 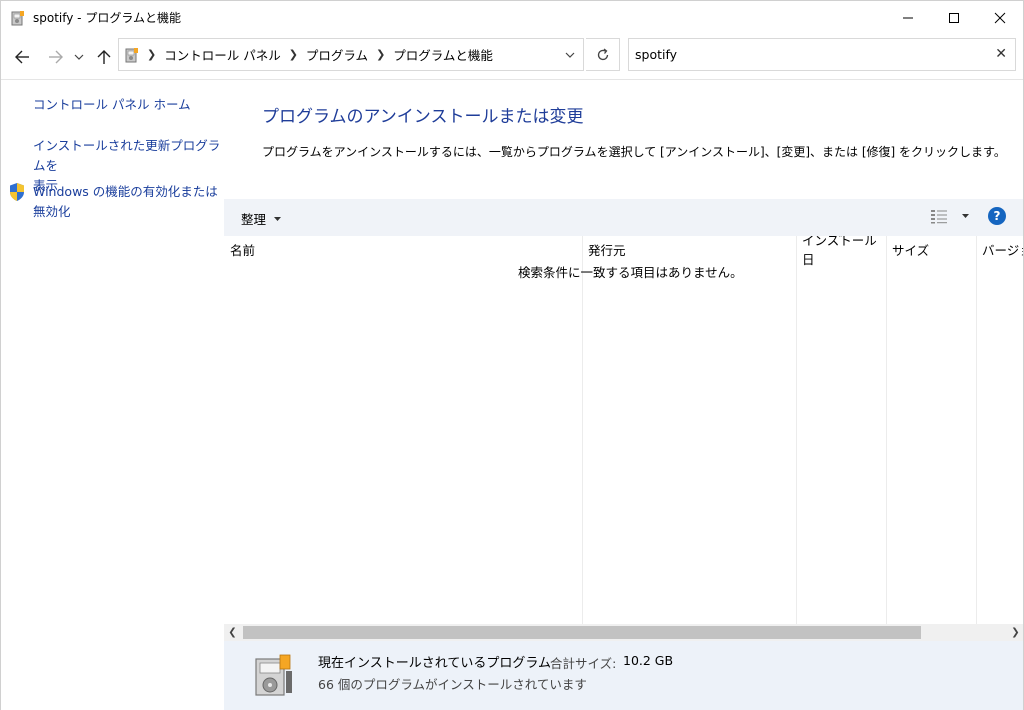 What do you see at coordinates (689, 249) in the screenshot?
I see `column-header-publisher: 発行元` at bounding box center [689, 249].